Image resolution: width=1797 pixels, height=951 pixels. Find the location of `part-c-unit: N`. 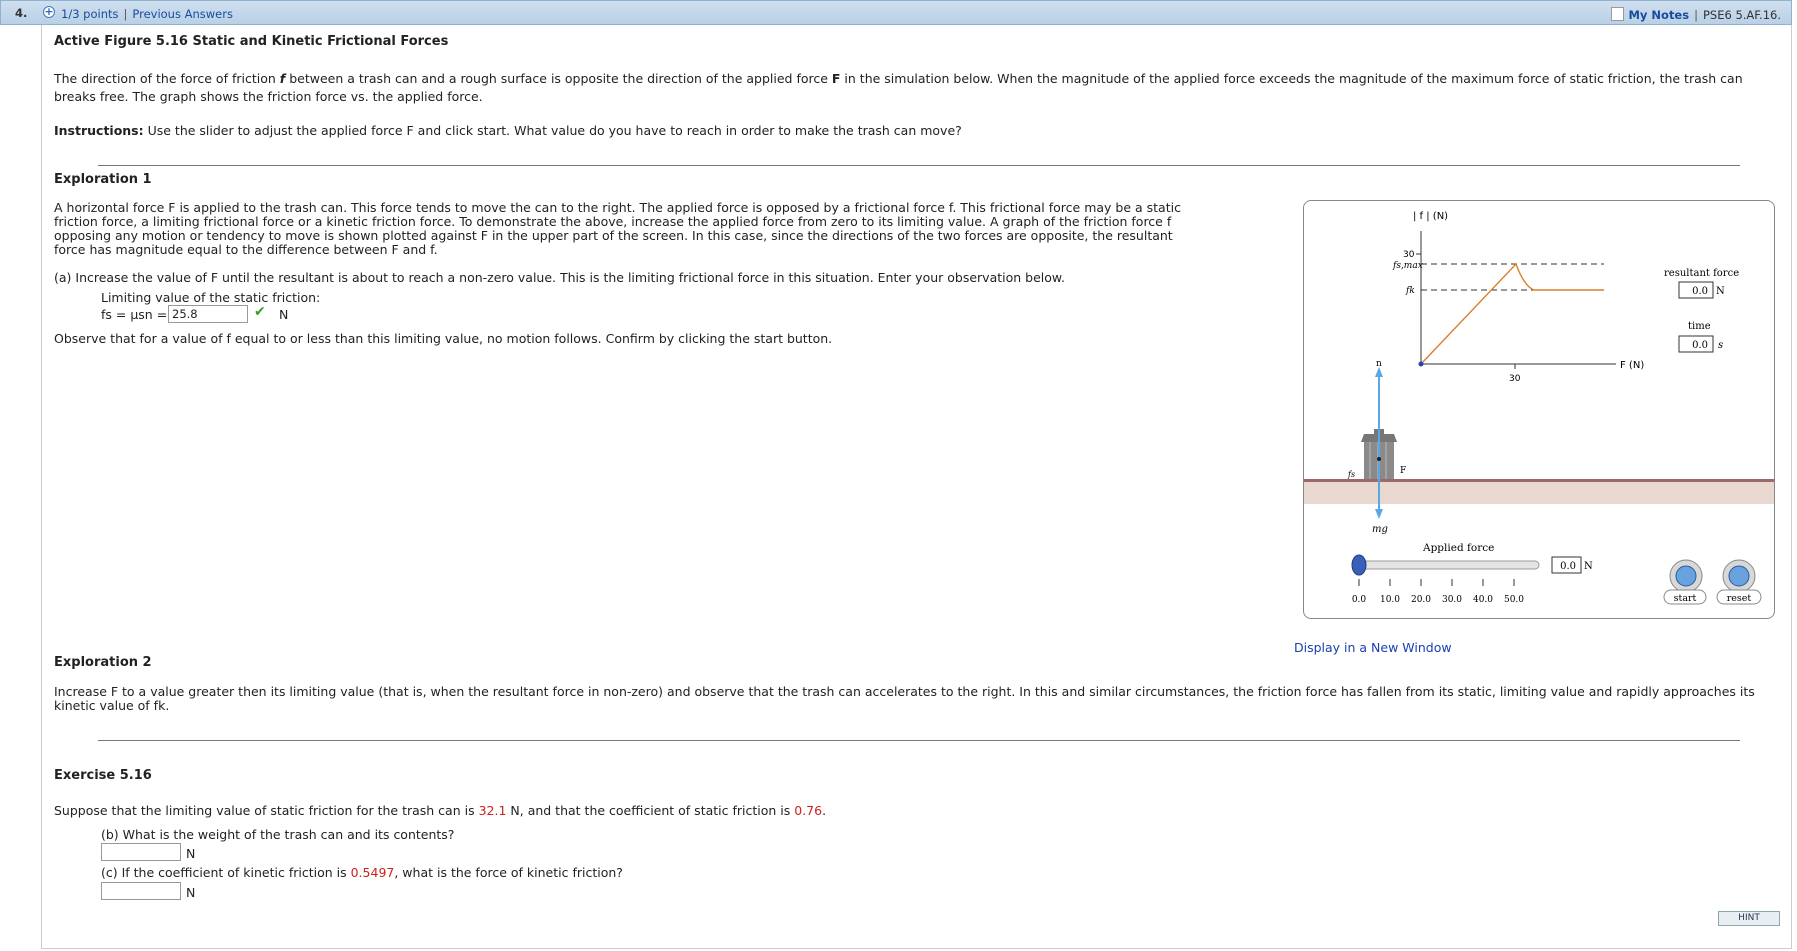

part-c-unit: N is located at coordinates (191, 892).